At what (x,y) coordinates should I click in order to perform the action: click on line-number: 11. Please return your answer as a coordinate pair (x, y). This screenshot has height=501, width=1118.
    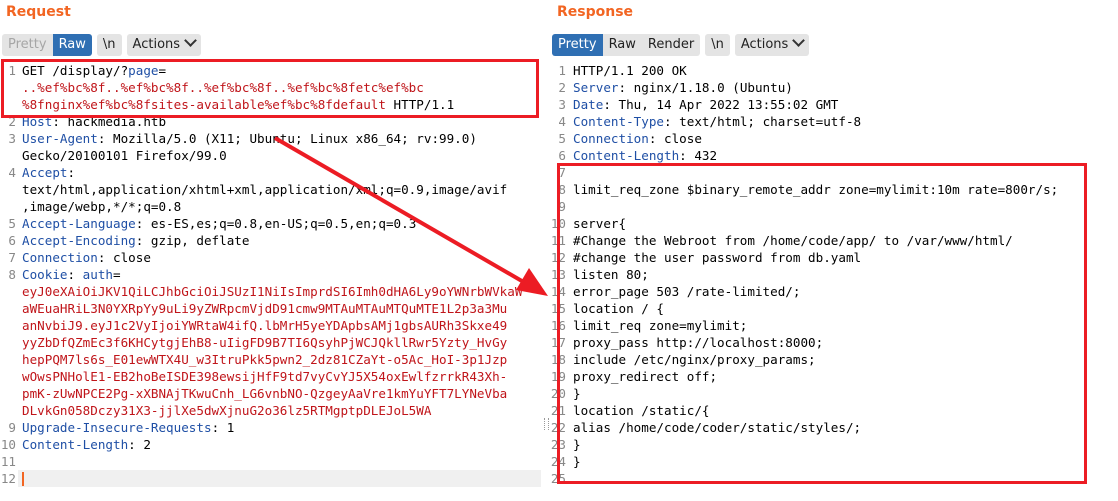
    Looking at the image, I should click on (558, 240).